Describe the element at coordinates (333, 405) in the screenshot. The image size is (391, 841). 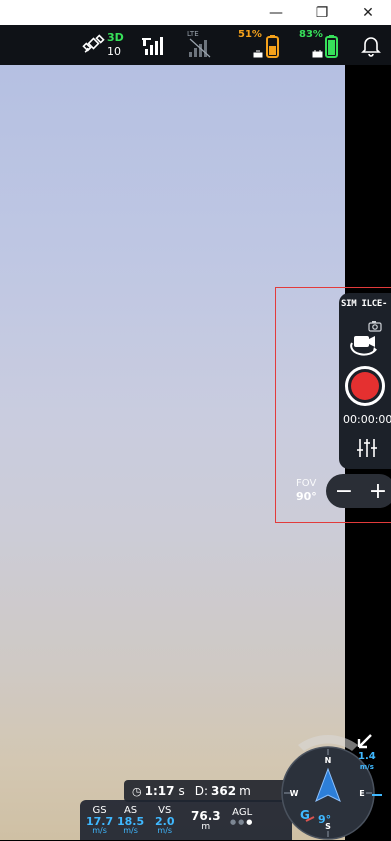
I see `highlight-box` at that location.